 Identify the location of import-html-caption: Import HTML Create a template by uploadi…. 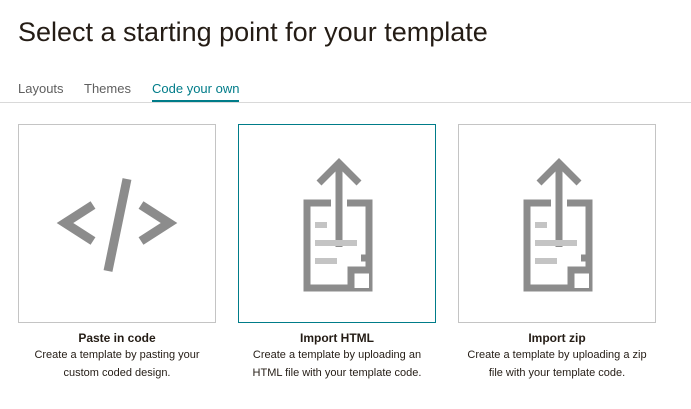
(337, 356).